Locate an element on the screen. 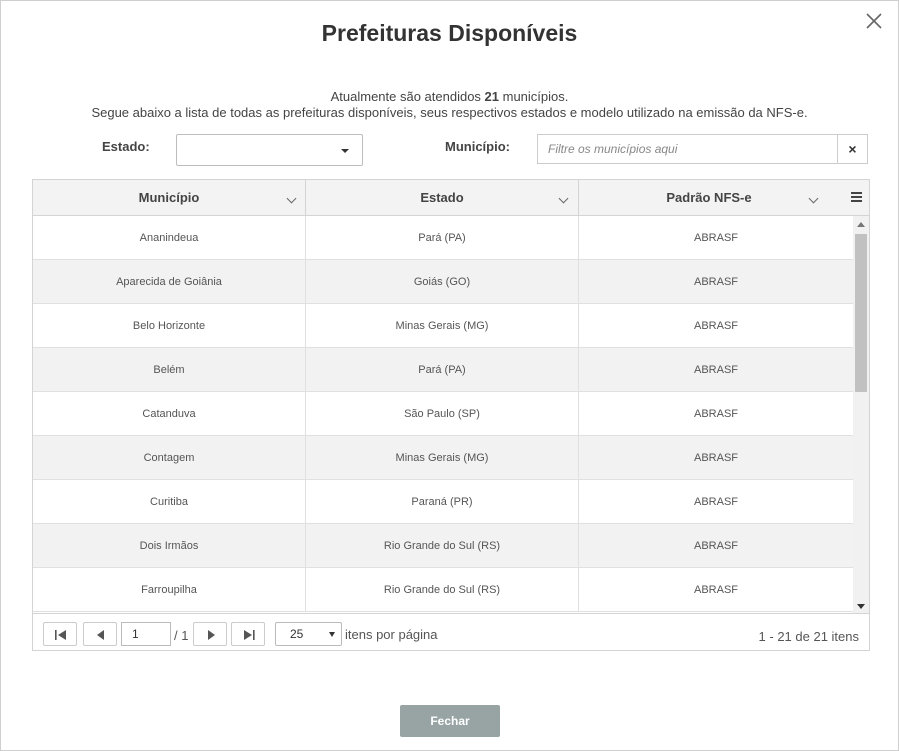 This screenshot has height=751, width=899. first-page-icon is located at coordinates (60, 635).